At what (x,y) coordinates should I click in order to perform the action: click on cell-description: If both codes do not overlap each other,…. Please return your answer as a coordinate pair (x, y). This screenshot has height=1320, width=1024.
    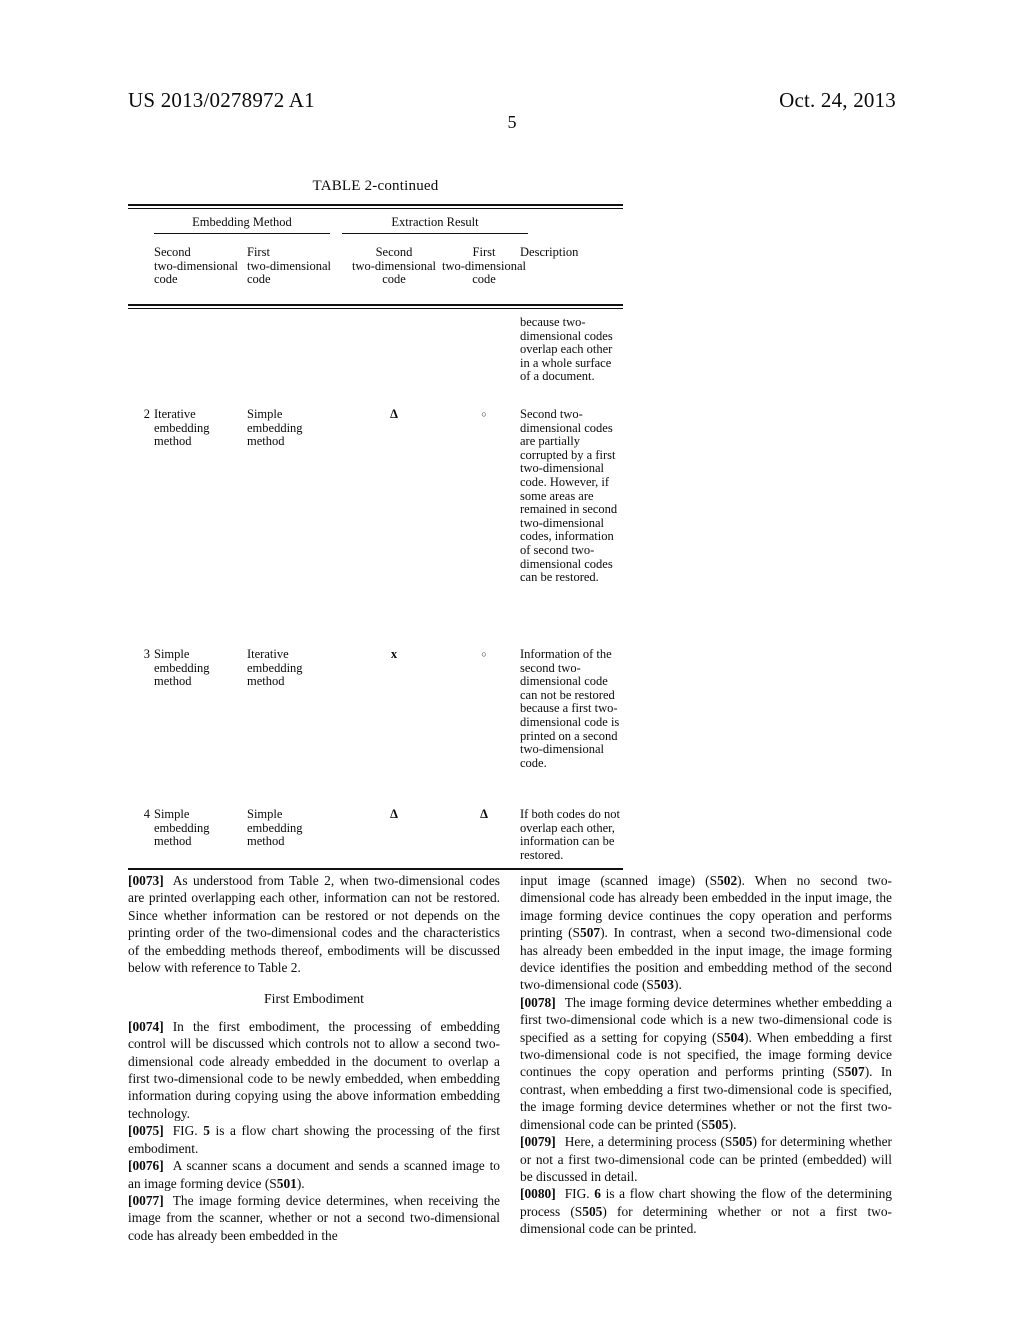
    Looking at the image, I should click on (570, 834).